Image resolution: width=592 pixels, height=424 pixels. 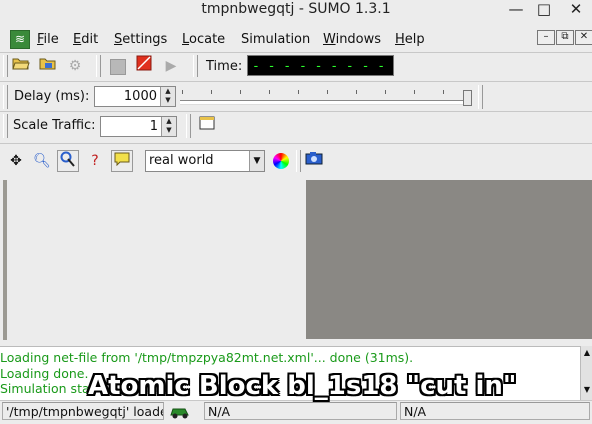 What do you see at coordinates (54, 125) in the screenshot?
I see `scale-traffic-label: Scale Traffic:` at bounding box center [54, 125].